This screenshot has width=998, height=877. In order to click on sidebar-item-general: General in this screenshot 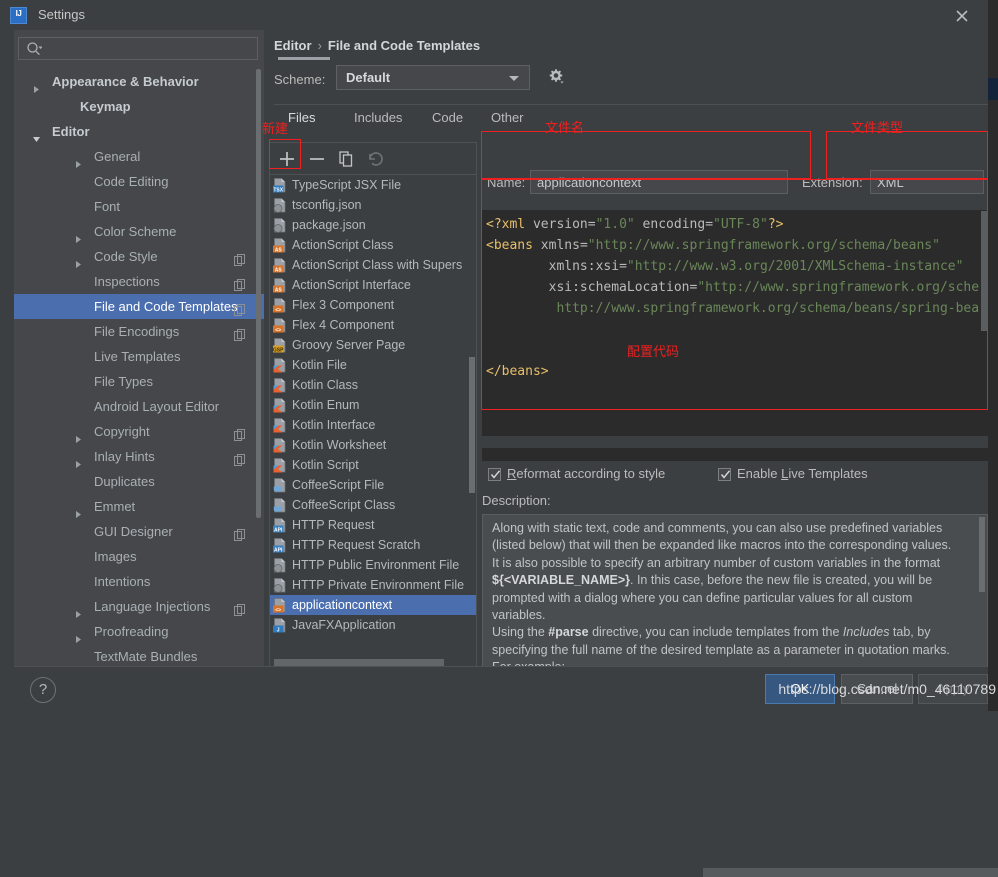, I will do `click(139, 156)`.